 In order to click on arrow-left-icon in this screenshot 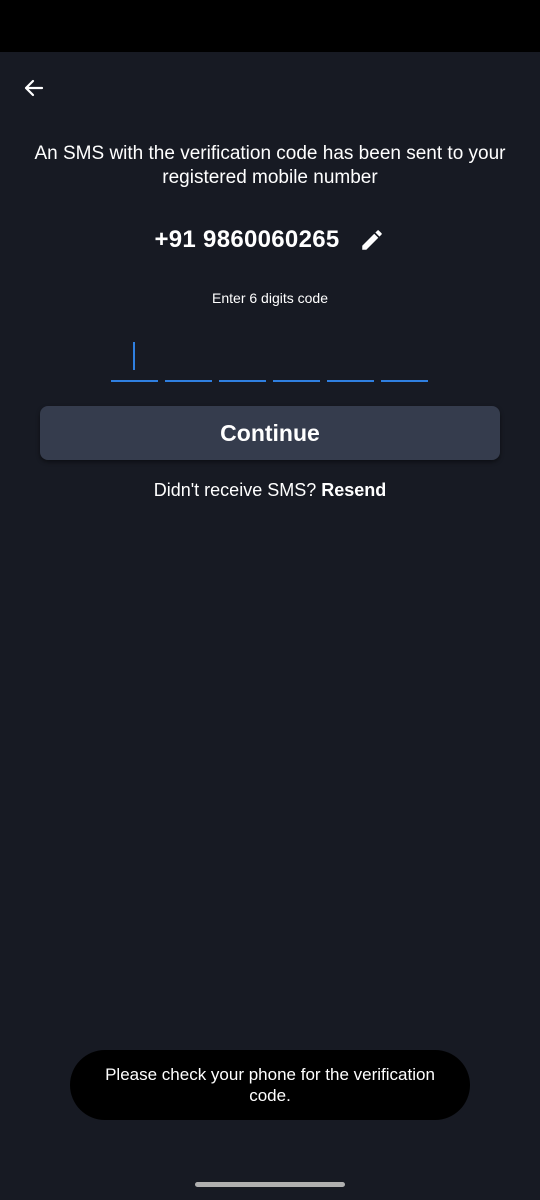, I will do `click(34, 88)`.